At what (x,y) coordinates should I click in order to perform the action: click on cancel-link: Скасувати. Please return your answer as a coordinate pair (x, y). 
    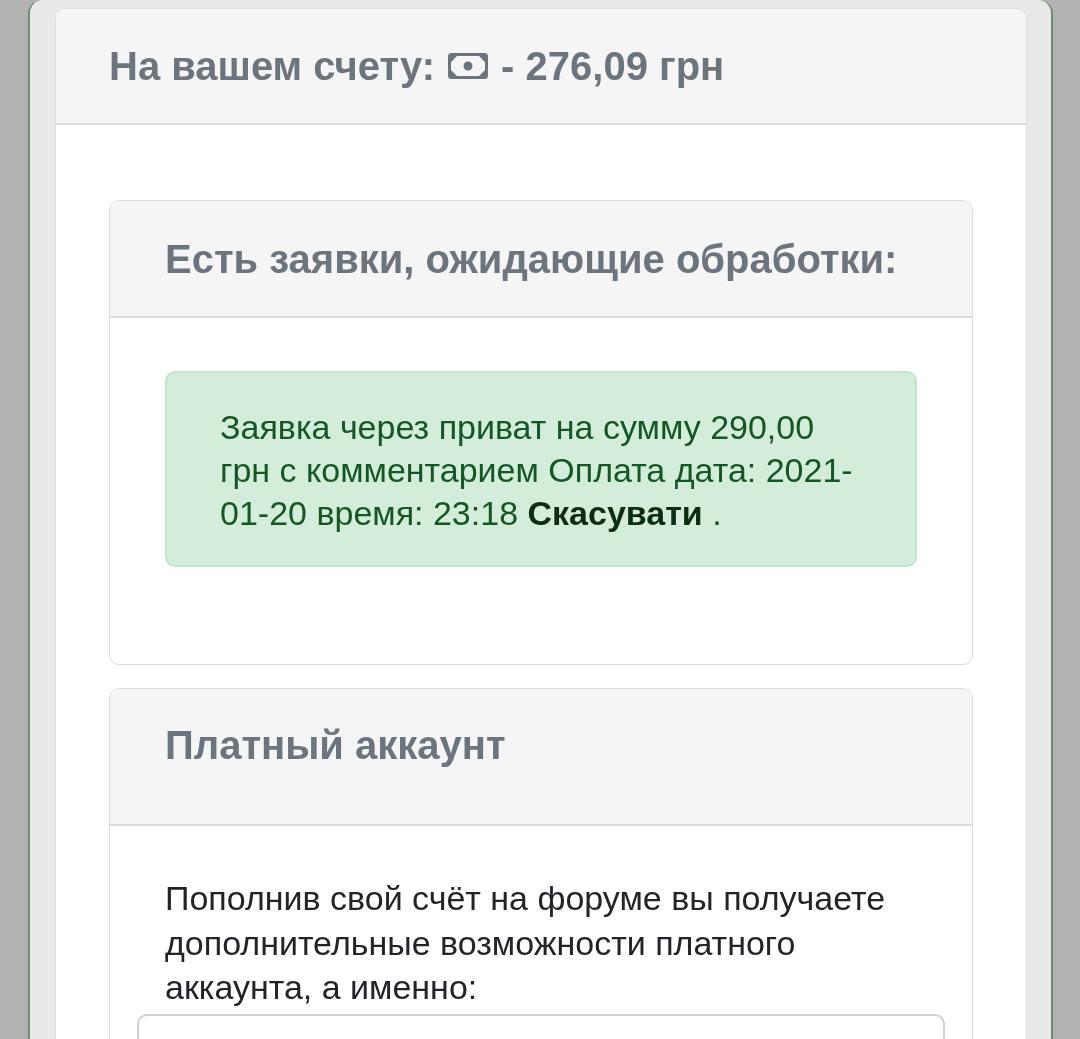
    Looking at the image, I should click on (615, 513).